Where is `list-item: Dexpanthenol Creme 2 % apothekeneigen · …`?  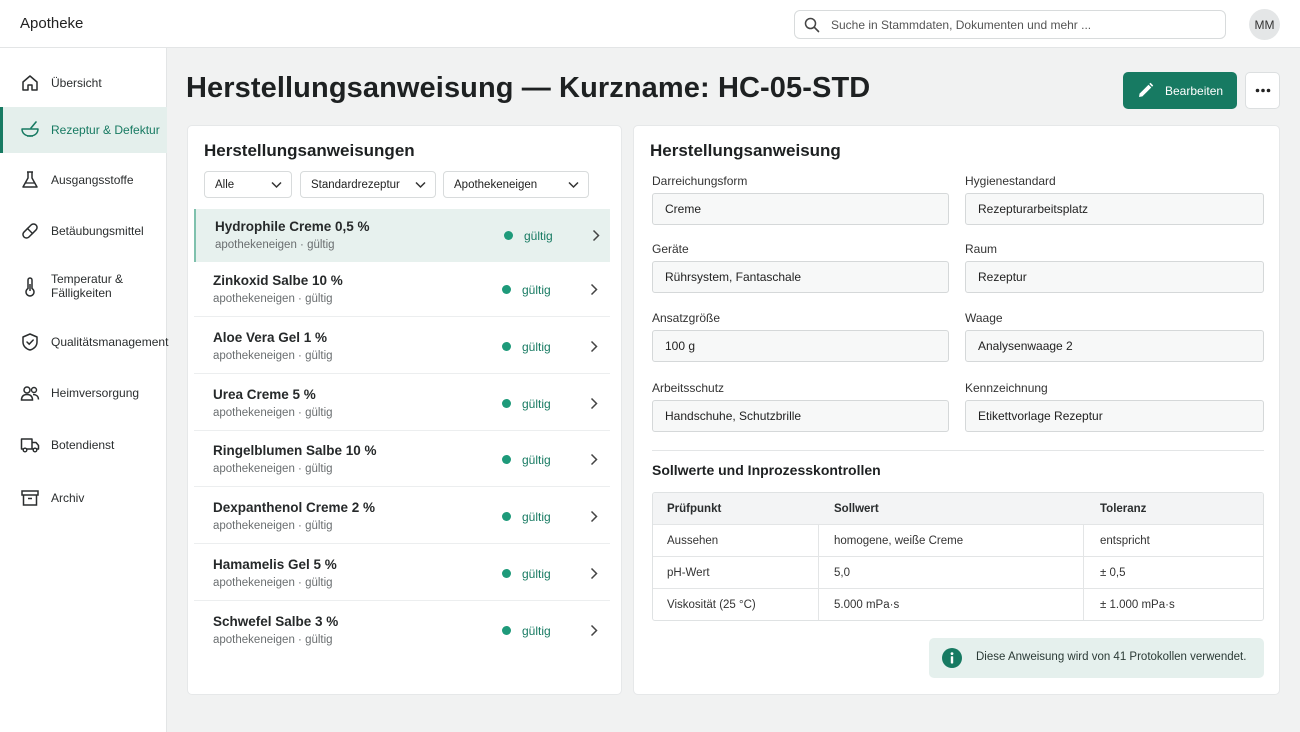 list-item: Dexpanthenol Creme 2 % apothekeneigen · … is located at coordinates (402, 517).